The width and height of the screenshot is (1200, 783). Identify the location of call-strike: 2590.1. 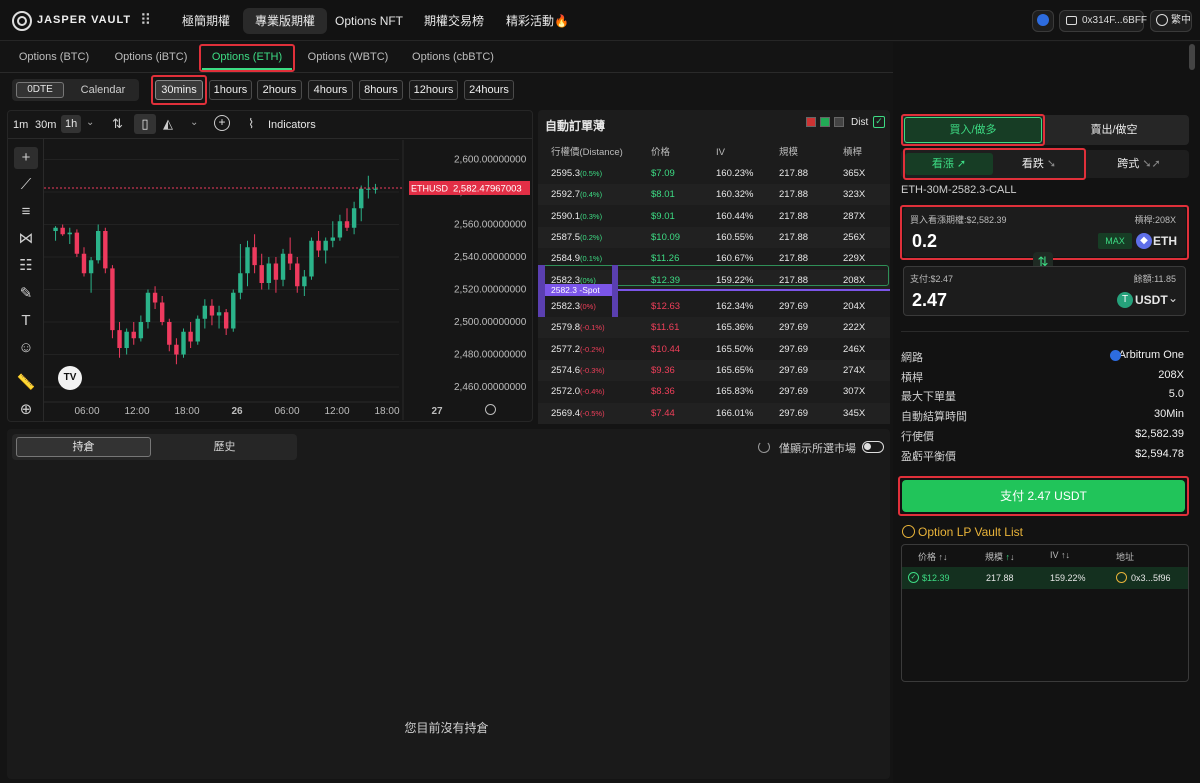
(566, 216).